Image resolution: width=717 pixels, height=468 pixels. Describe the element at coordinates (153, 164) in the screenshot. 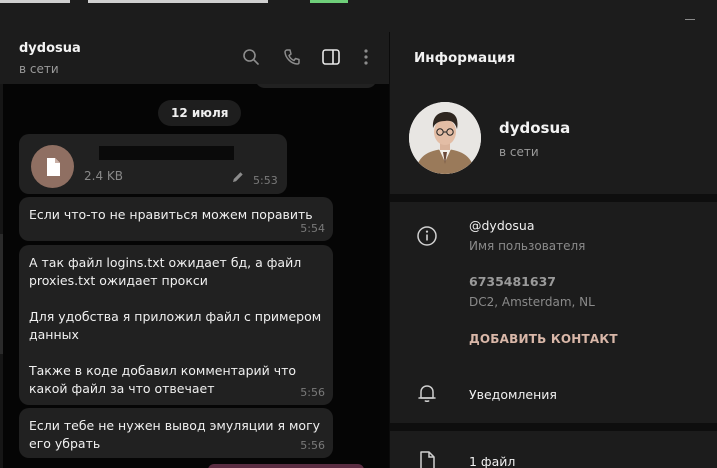

I see `file-message-bubble: 2.4 KB 5:53` at that location.